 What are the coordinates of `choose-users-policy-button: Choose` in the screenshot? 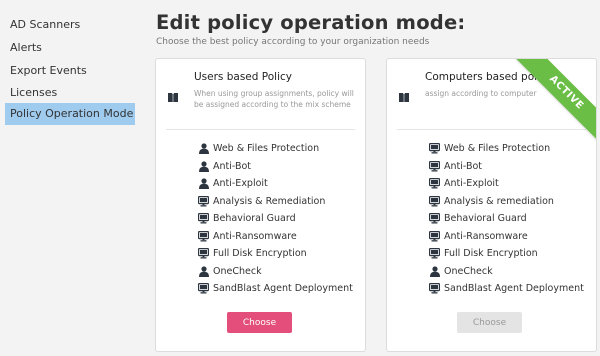 It's located at (259, 322).